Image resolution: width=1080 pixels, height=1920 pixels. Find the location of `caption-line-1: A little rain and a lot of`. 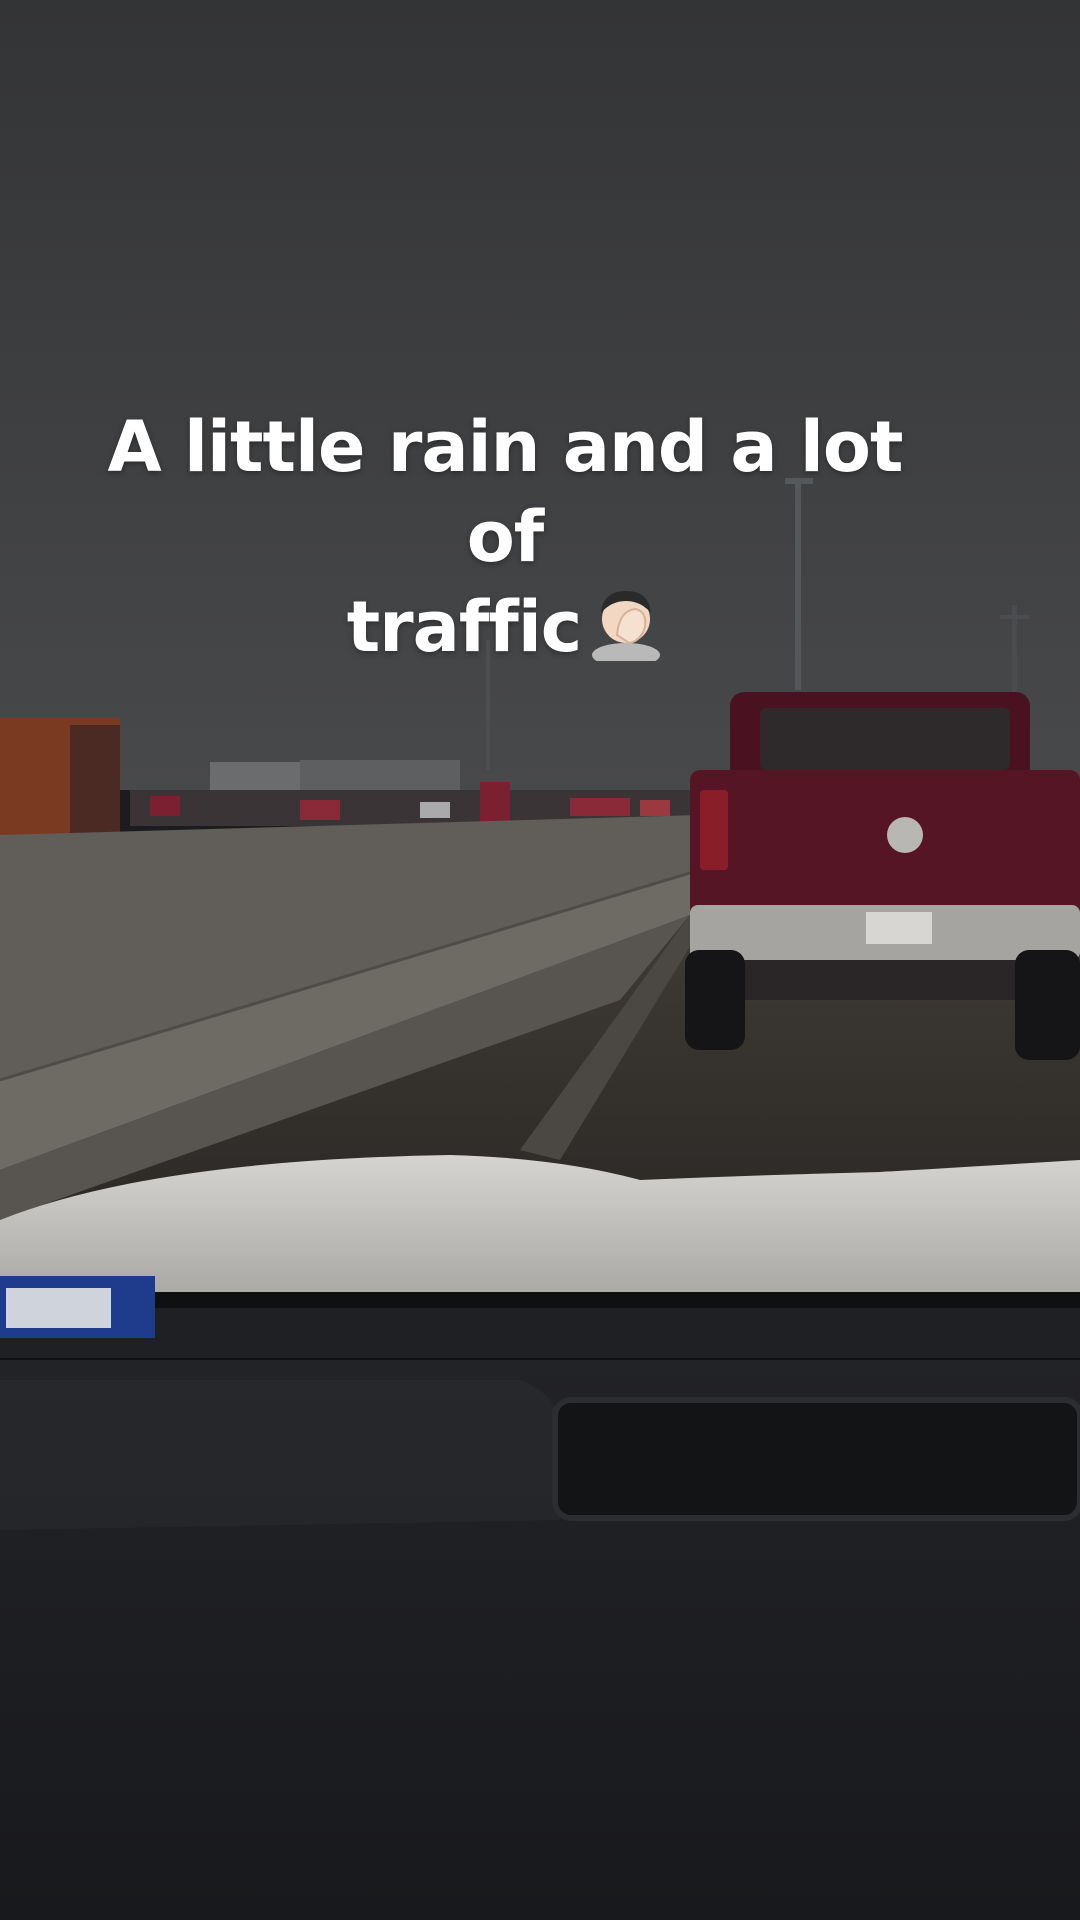

caption-line-1: A little rain and a lot of is located at coordinates (505, 492).